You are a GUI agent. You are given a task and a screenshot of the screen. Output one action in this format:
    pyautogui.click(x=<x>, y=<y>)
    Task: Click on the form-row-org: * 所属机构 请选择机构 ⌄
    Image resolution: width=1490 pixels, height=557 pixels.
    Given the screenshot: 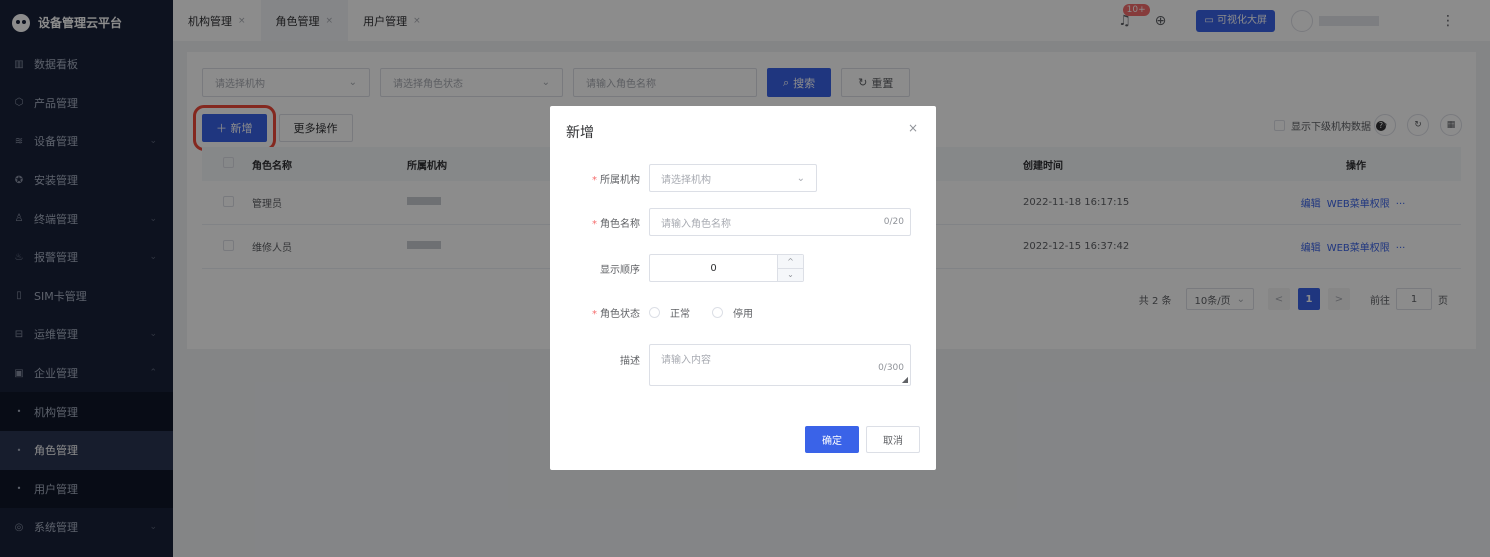 What is the action you would take?
    pyautogui.click(x=683, y=178)
    